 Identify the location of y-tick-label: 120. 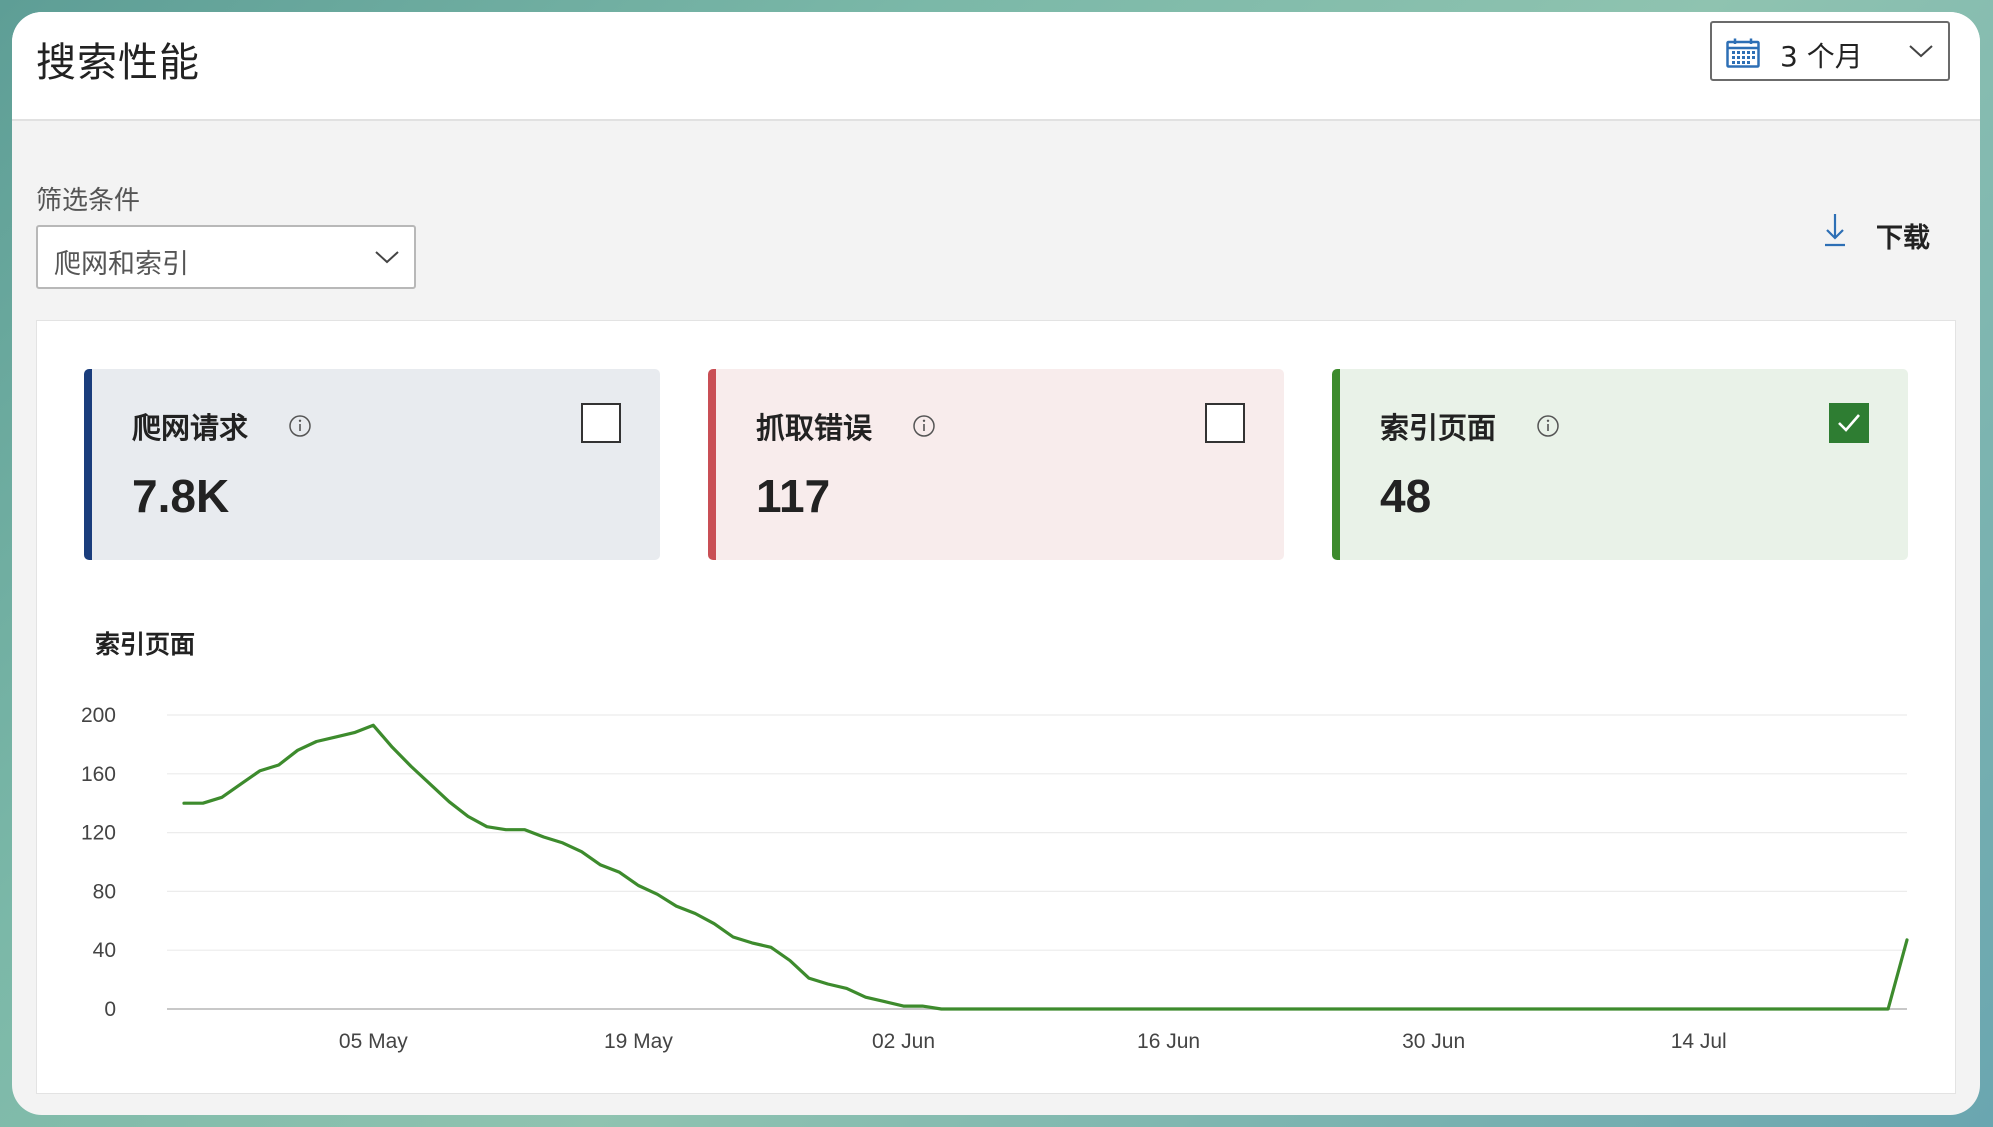
(98, 833).